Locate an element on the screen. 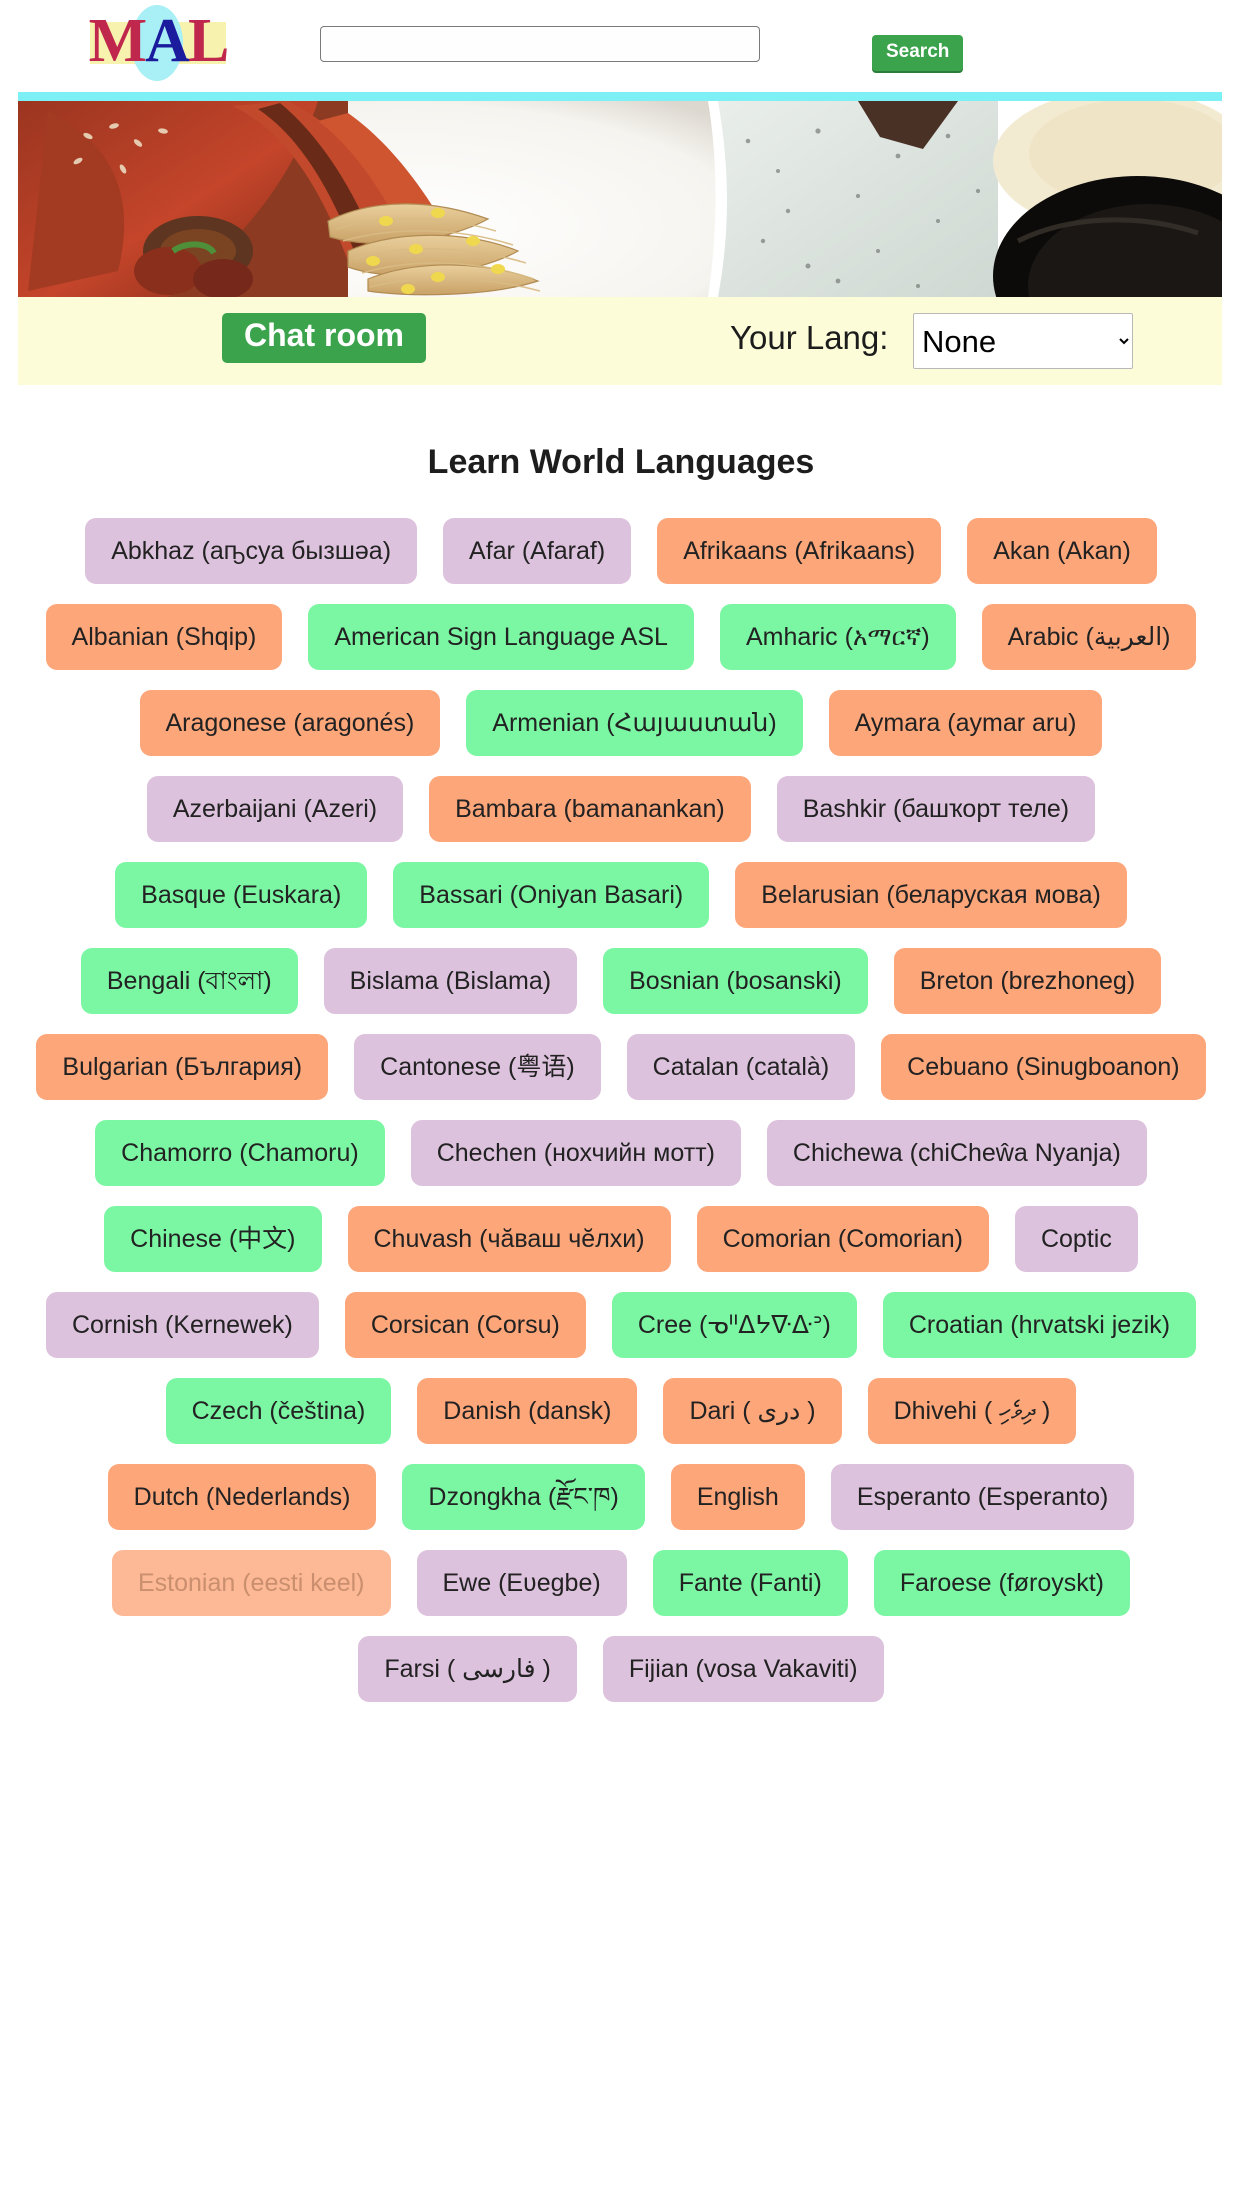 The image size is (1242, 2208). logo-text: MAL is located at coordinates (158, 41).